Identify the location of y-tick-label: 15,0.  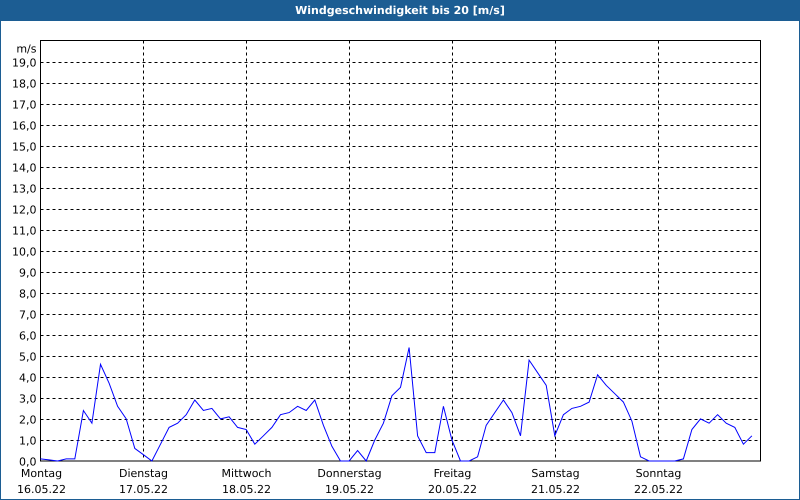
(24, 147).